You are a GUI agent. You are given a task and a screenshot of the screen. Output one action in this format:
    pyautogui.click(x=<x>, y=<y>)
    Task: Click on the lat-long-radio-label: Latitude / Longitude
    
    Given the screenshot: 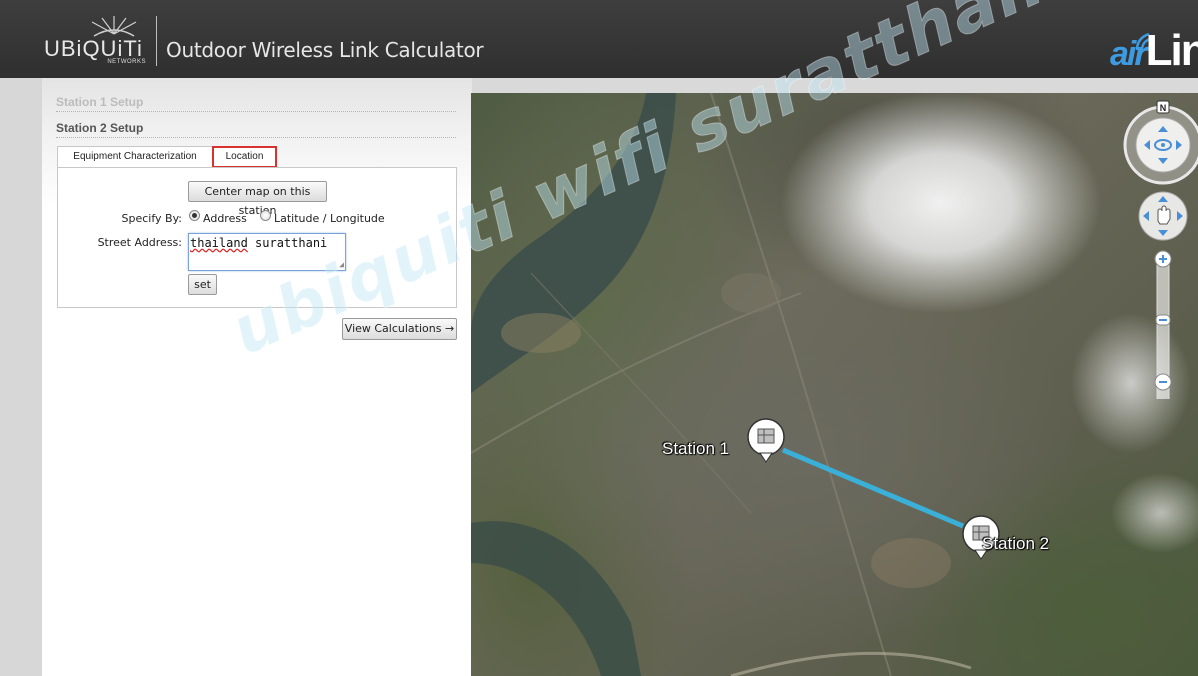 What is the action you would take?
    pyautogui.click(x=329, y=218)
    